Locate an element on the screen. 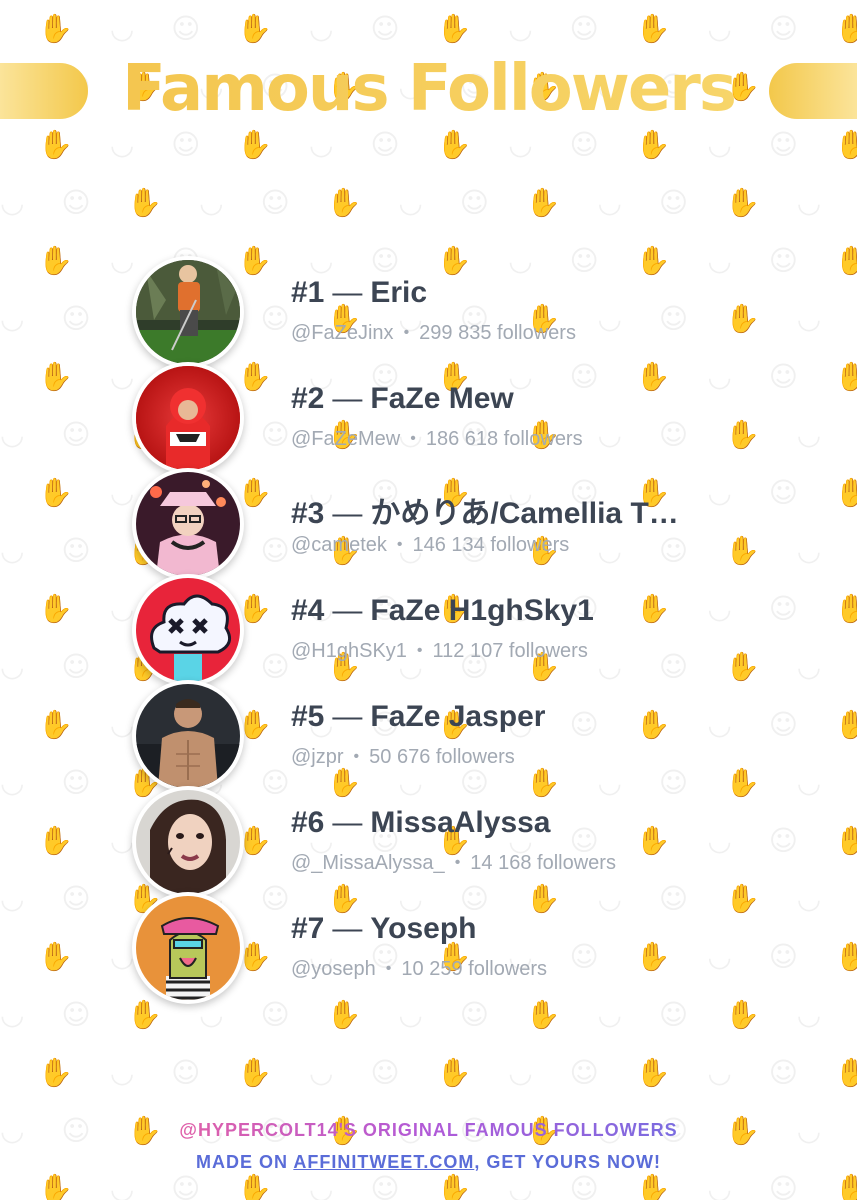  footer-credit: @HYPERCOLT14'S ORIGINAL FAMOUS FOLLOWERS is located at coordinates (428, 1130).